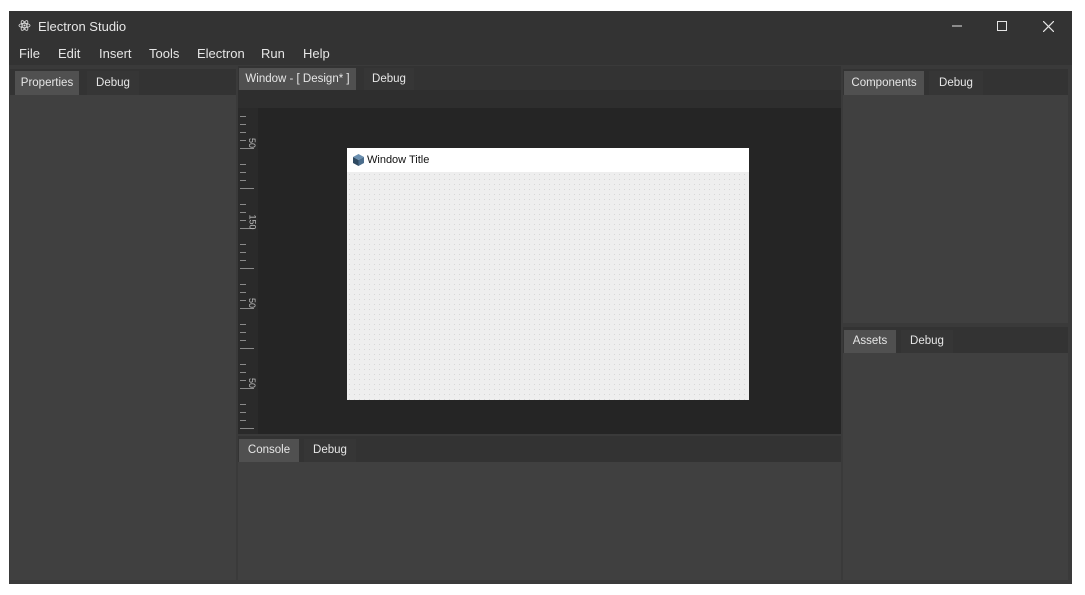  Describe the element at coordinates (955, 196) in the screenshot. I see `components-panel: Components Debug` at that location.